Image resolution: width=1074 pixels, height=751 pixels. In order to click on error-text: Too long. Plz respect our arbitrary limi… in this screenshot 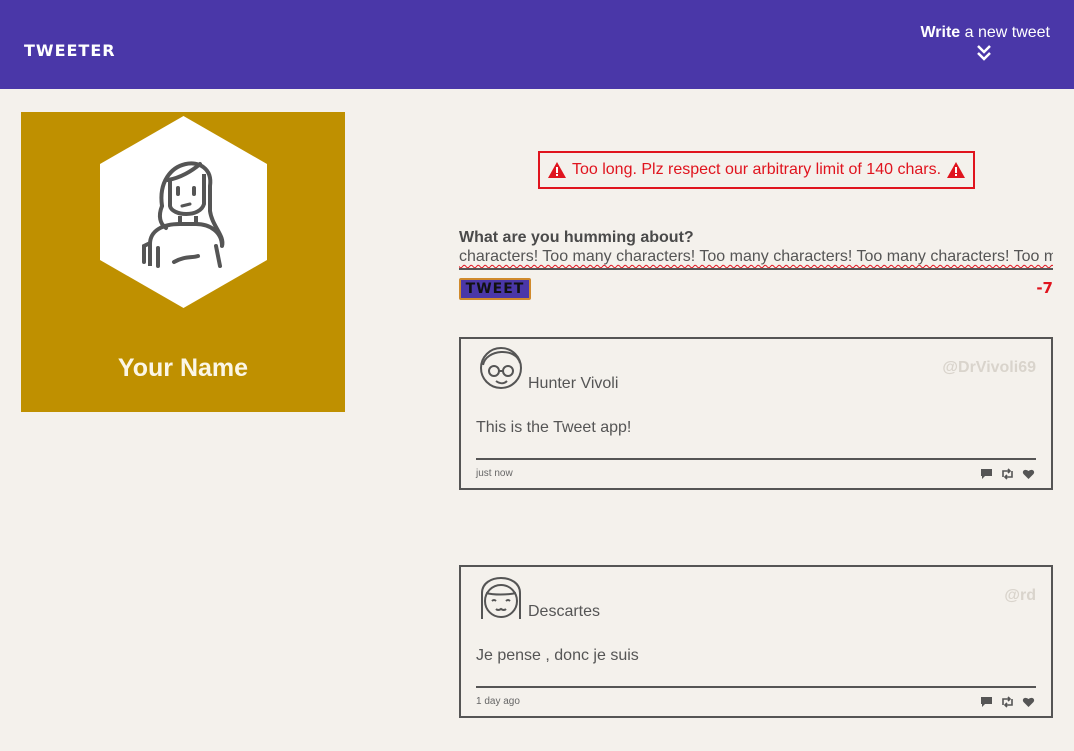, I will do `click(756, 169)`.